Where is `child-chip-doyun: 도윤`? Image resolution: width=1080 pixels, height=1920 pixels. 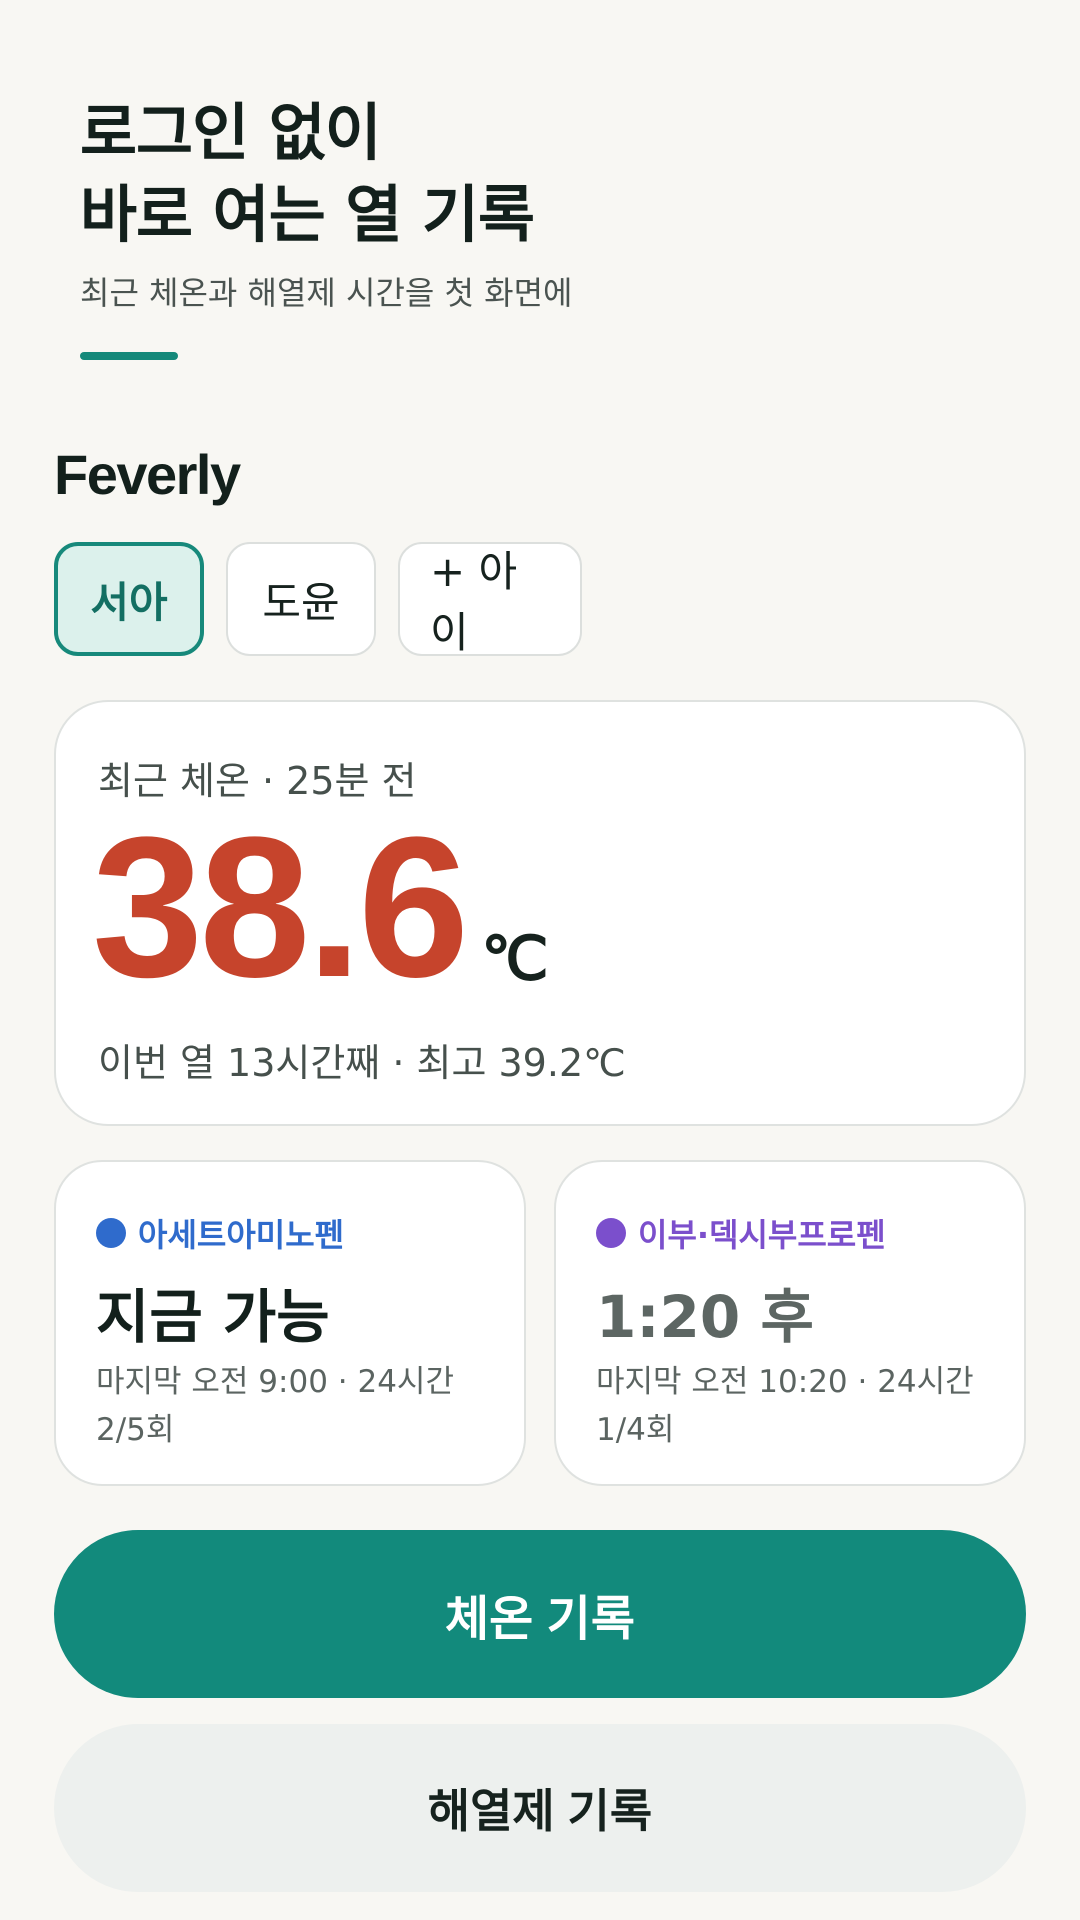 child-chip-doyun: 도윤 is located at coordinates (301, 599).